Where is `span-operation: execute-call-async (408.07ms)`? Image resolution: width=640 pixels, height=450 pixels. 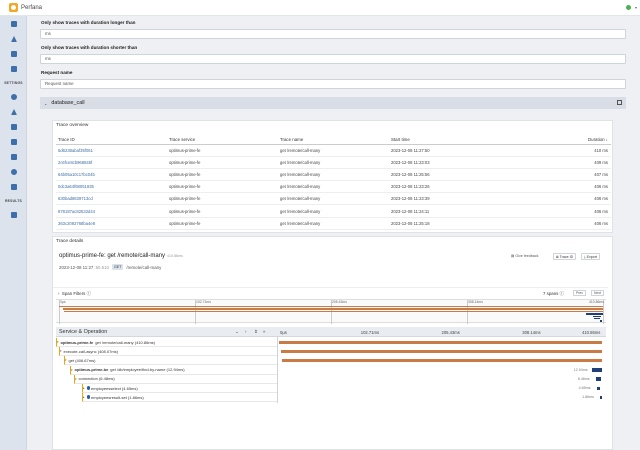 span-operation: execute-call-async (408.07ms) is located at coordinates (90, 351).